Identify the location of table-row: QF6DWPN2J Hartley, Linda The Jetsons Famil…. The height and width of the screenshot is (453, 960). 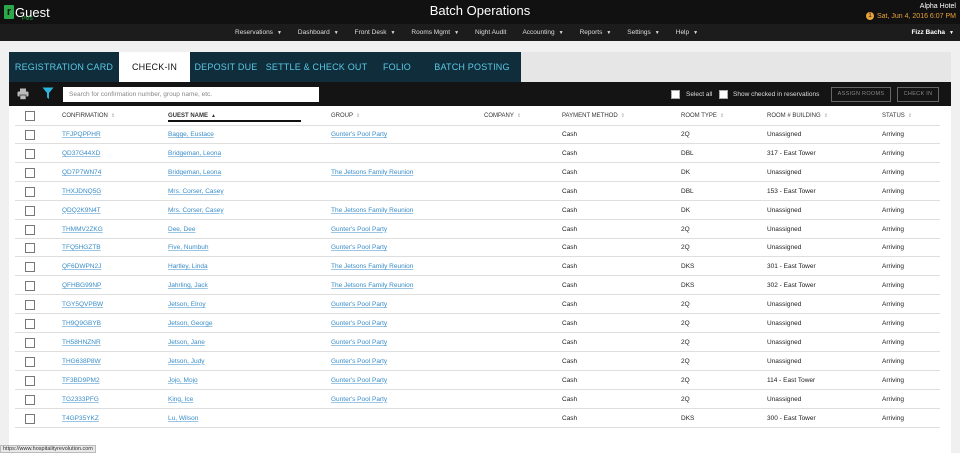
(477, 267).